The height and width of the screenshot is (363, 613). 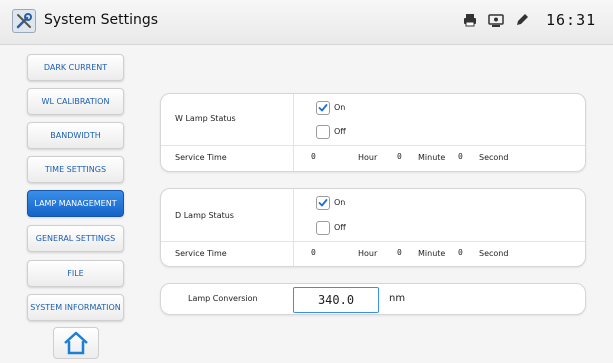 I want to click on w-hour-label: Hour, so click(x=368, y=157).